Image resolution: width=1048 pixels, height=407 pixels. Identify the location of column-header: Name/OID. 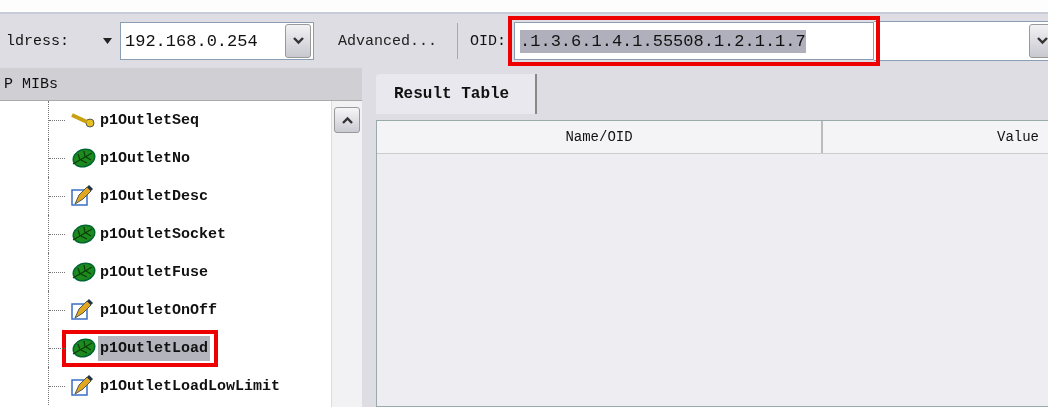
(600, 137).